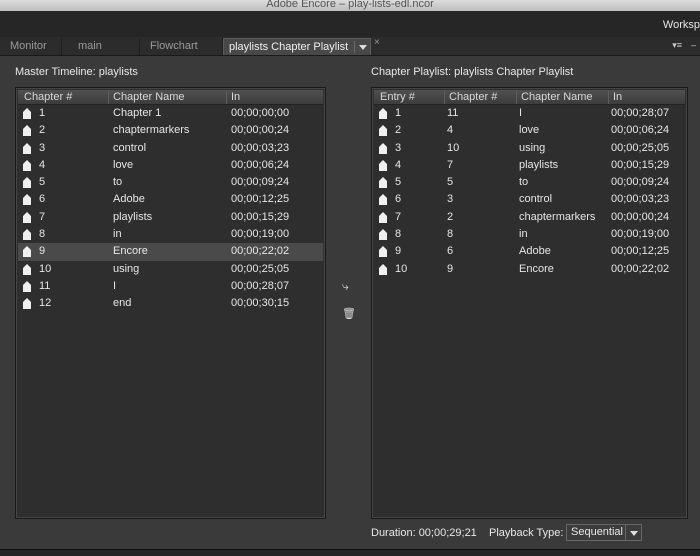 The image size is (700, 556). What do you see at coordinates (408, 97) in the screenshot?
I see `column-header-entry-num: Entry #` at bounding box center [408, 97].